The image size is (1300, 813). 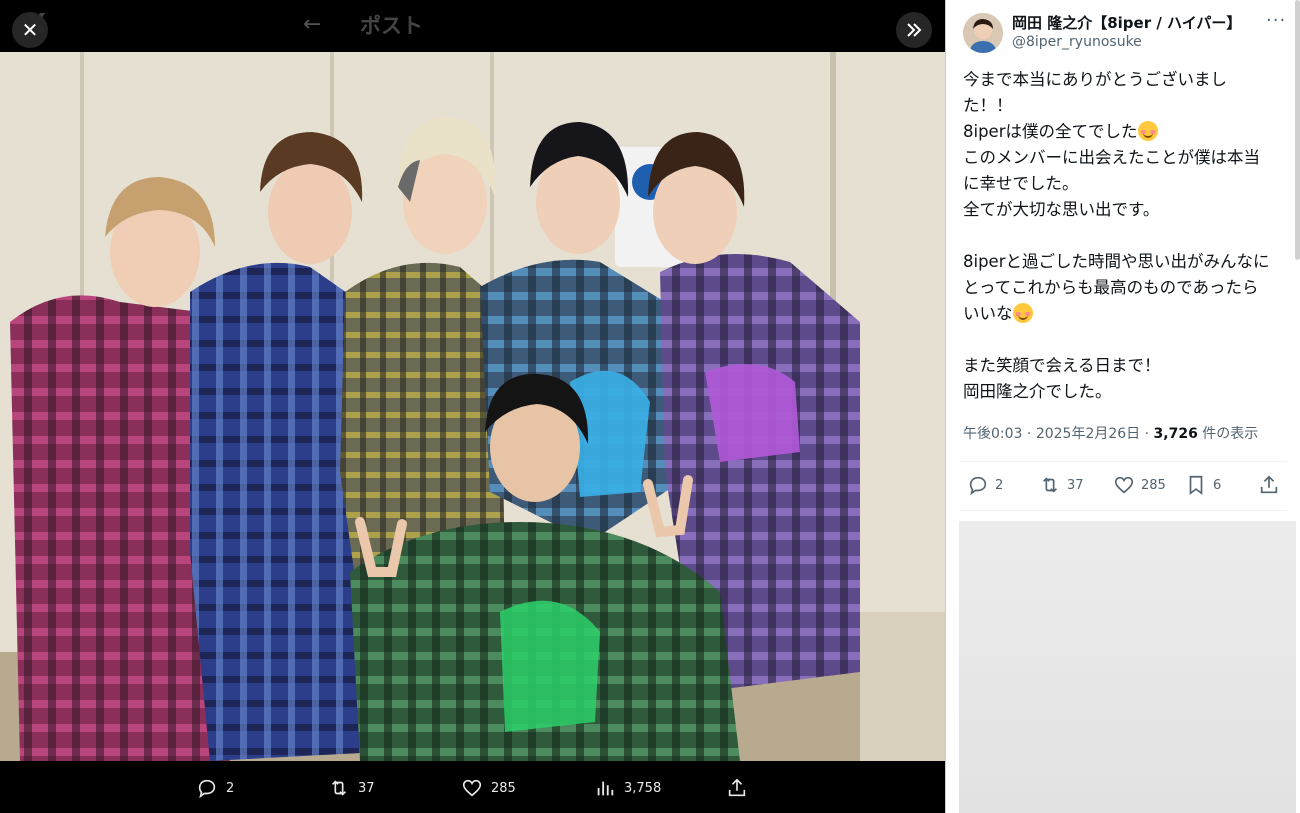 What do you see at coordinates (1230, 434) in the screenshot?
I see `view-label: 件の表示` at bounding box center [1230, 434].